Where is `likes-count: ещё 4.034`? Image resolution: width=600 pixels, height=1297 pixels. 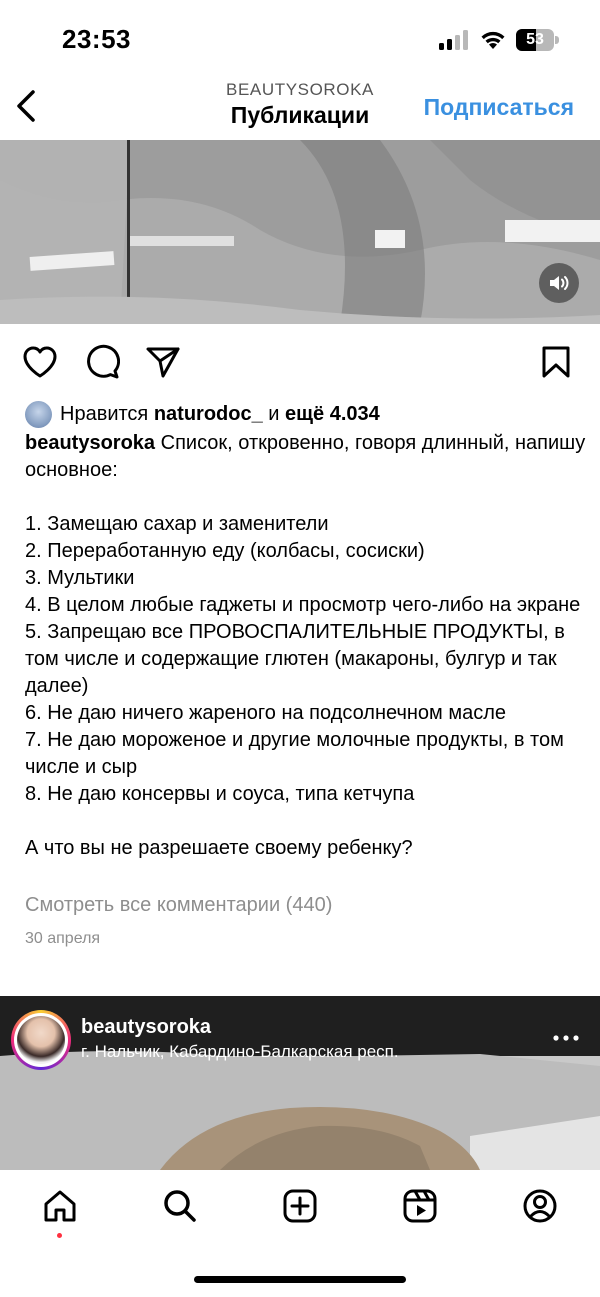
likes-count: ещё 4.034 is located at coordinates (332, 414).